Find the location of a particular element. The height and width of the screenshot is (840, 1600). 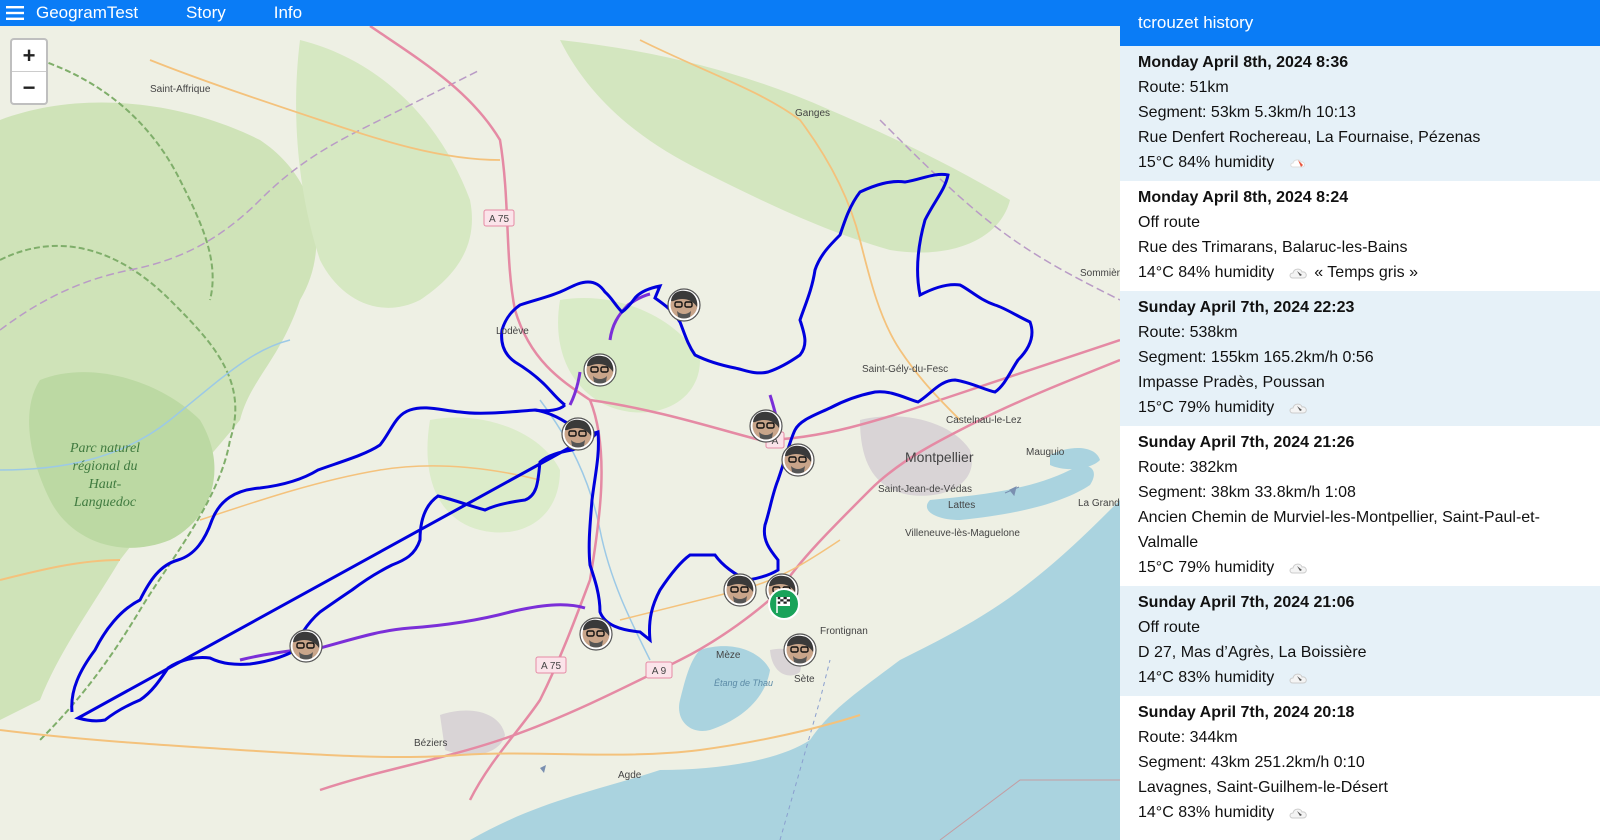

svg-text: A 9 is located at coordinates (659, 671).